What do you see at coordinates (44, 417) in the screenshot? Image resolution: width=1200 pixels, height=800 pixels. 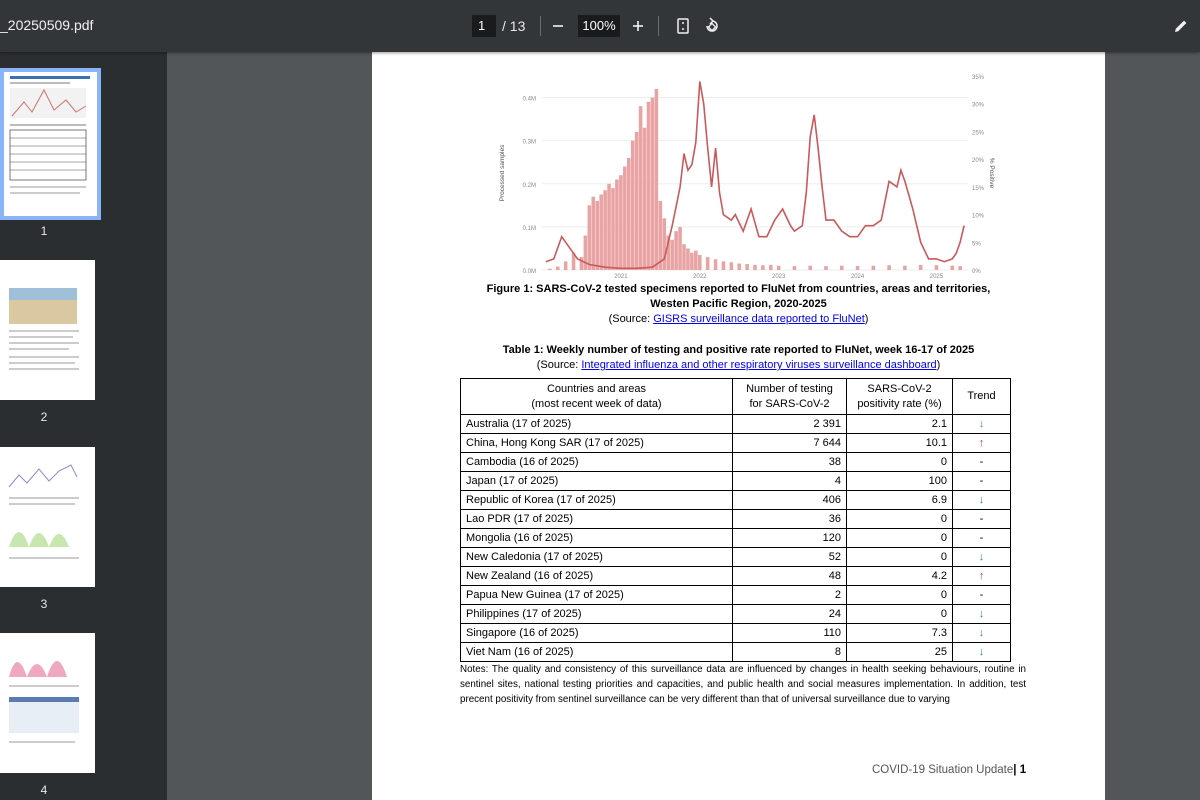 I see `thumbnail-label: 2` at bounding box center [44, 417].